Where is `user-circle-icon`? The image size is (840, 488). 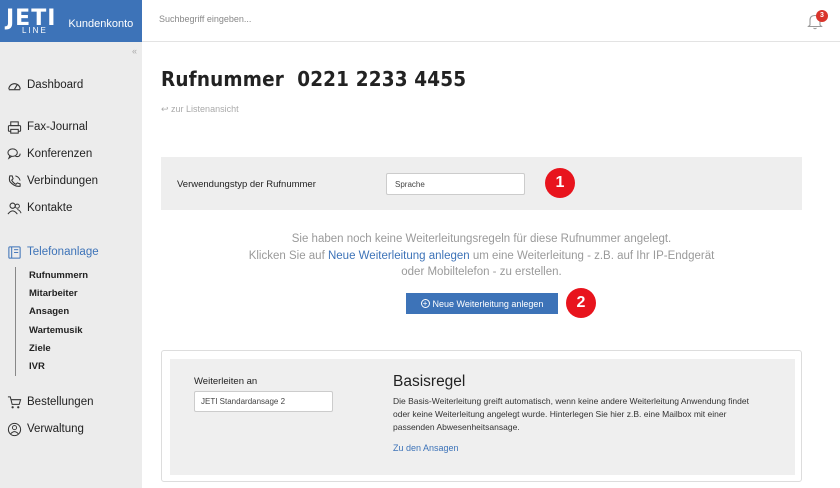 user-circle-icon is located at coordinates (14, 429).